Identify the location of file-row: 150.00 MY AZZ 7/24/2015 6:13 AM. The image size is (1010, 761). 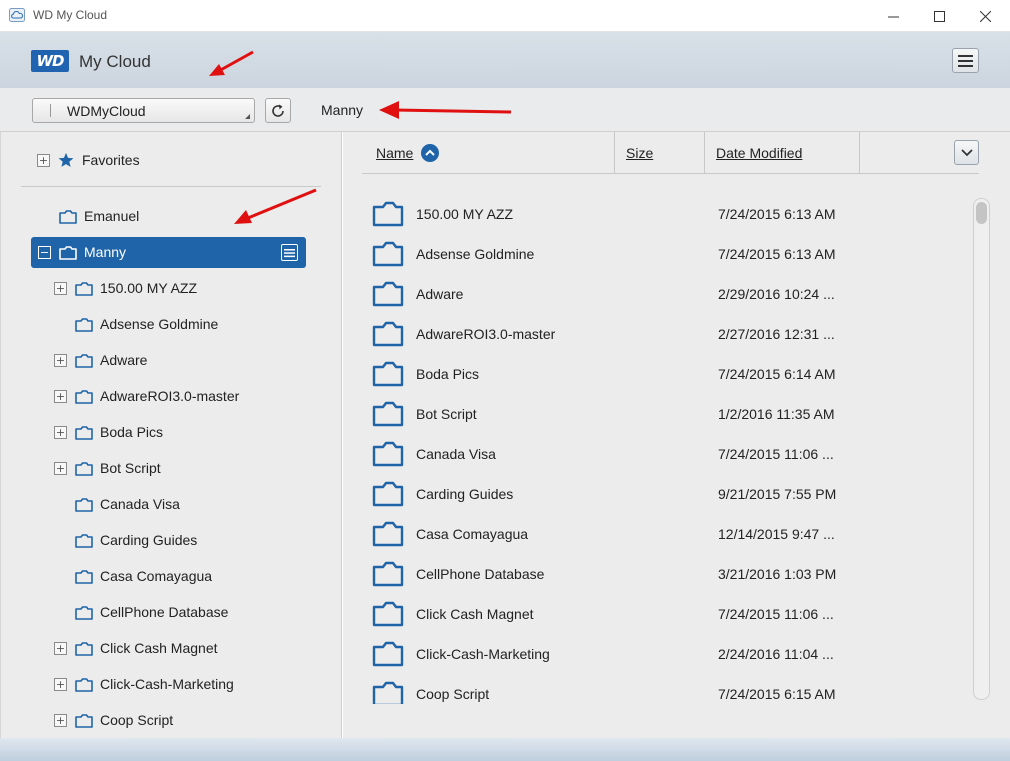
(667, 214).